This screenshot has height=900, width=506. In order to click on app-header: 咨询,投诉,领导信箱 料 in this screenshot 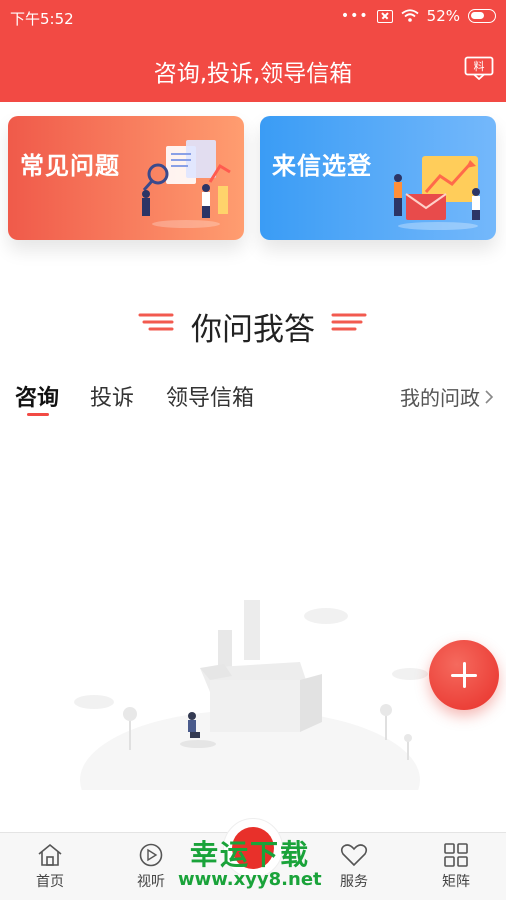, I will do `click(253, 68)`.